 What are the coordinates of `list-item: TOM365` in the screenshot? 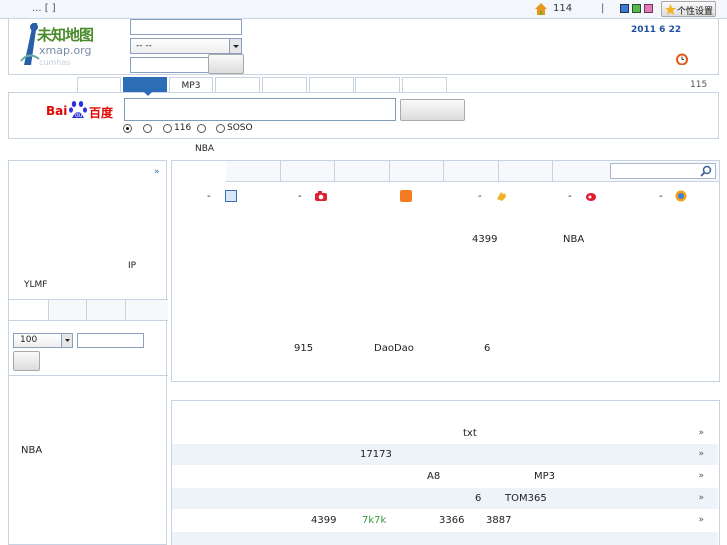 It's located at (526, 498).